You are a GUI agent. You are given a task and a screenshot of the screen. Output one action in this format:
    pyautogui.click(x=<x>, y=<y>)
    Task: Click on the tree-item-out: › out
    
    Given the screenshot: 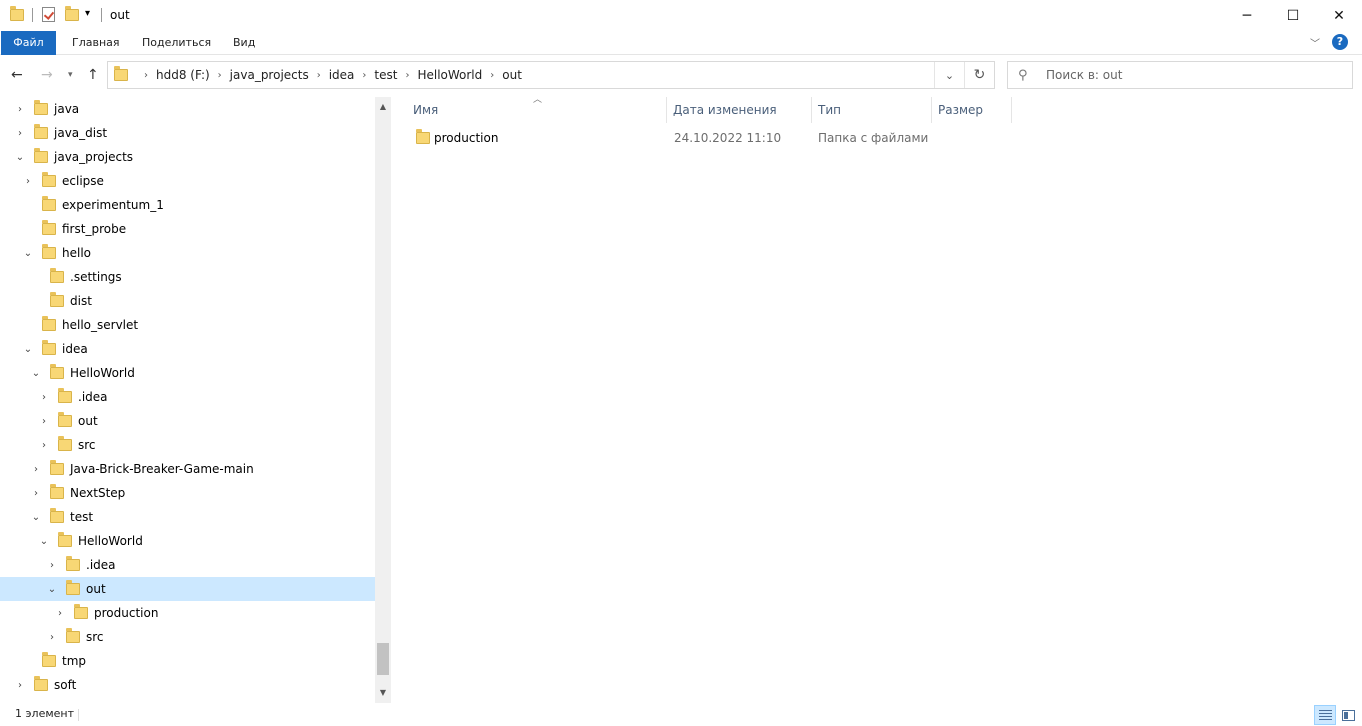 What is the action you would take?
    pyautogui.click(x=187, y=421)
    